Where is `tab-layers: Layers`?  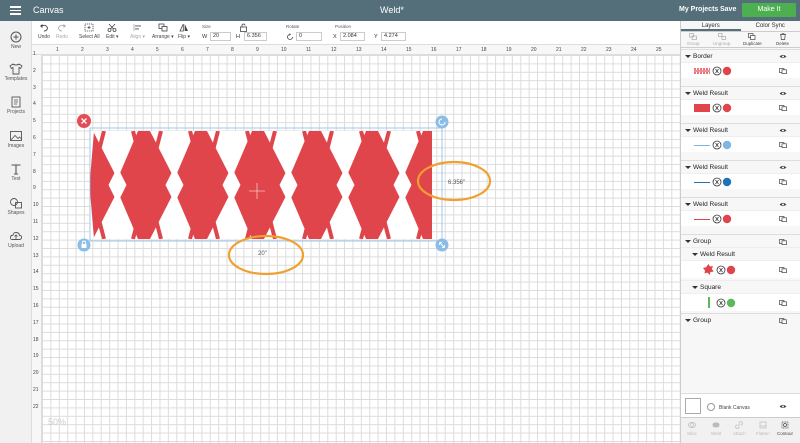
tab-layers: Layers is located at coordinates (711, 26).